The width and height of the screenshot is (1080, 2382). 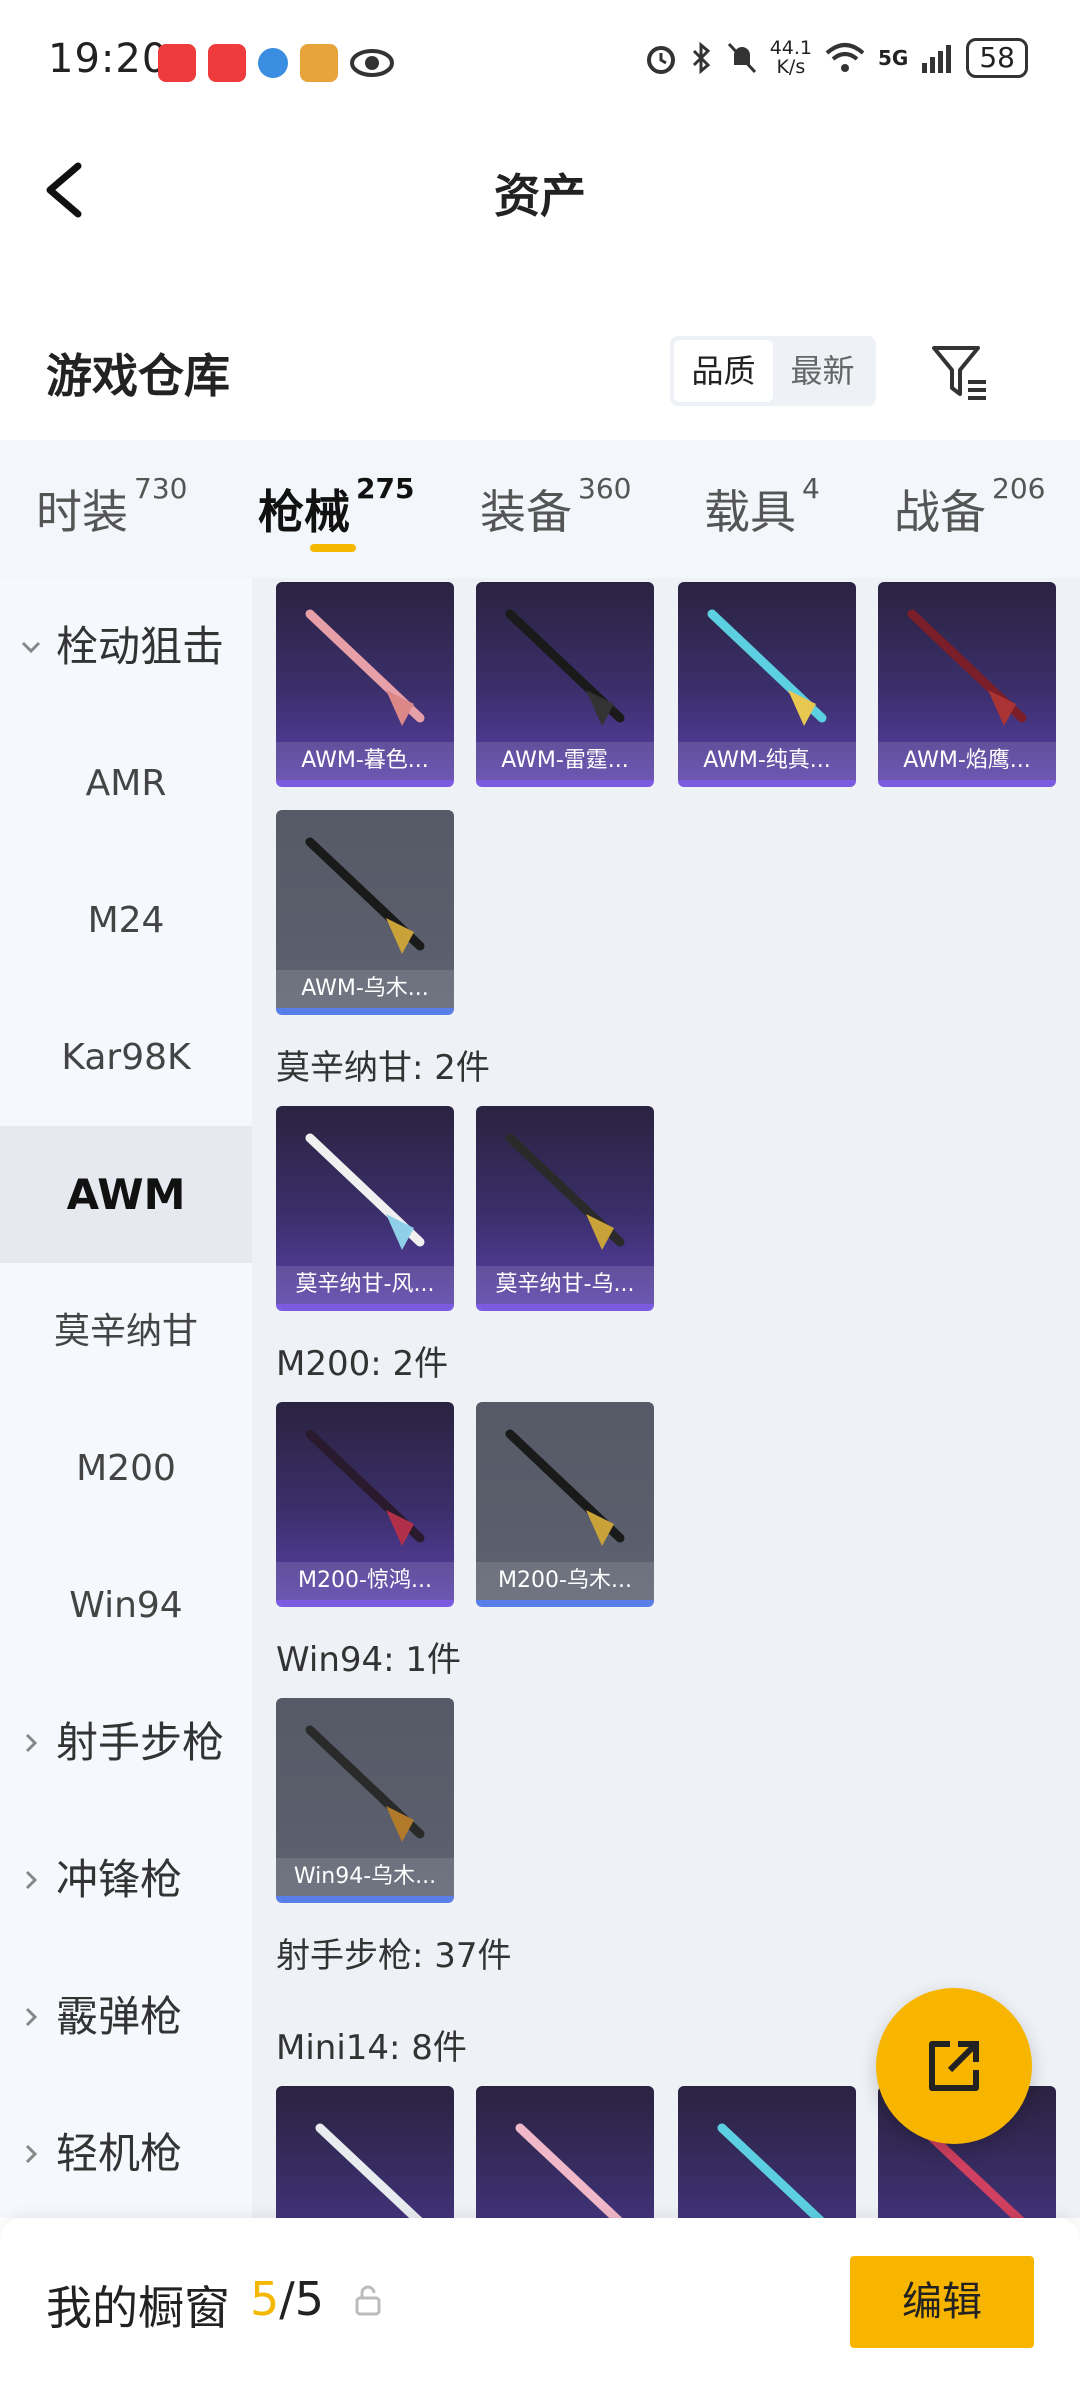 I want to click on warehouse-title: 游戏仓库, so click(x=138, y=376).